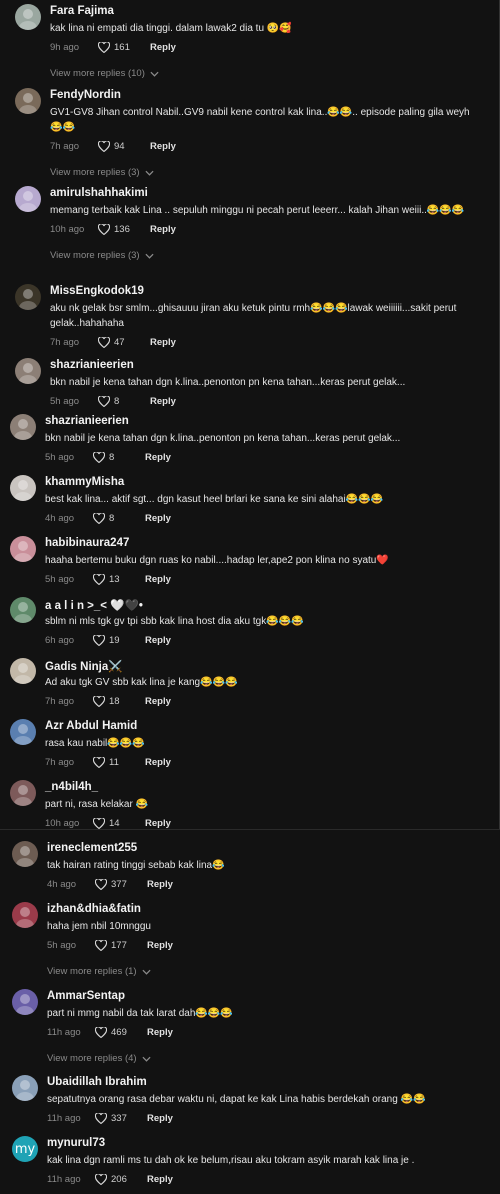 This screenshot has height=1194, width=500. What do you see at coordinates (60, 457) in the screenshot?
I see `timestamp: 5h ago` at bounding box center [60, 457].